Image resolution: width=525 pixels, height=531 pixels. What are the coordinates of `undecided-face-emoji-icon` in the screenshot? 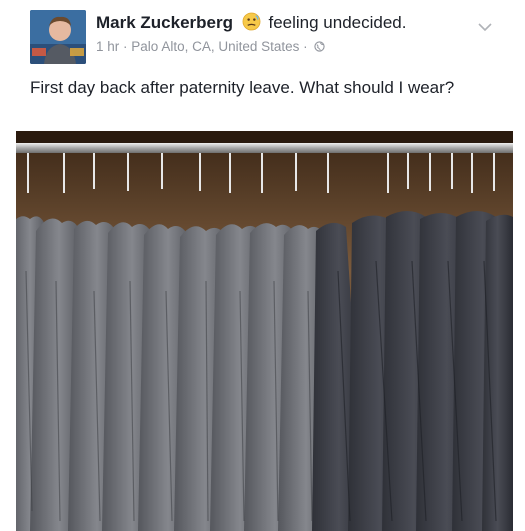 It's located at (251, 21).